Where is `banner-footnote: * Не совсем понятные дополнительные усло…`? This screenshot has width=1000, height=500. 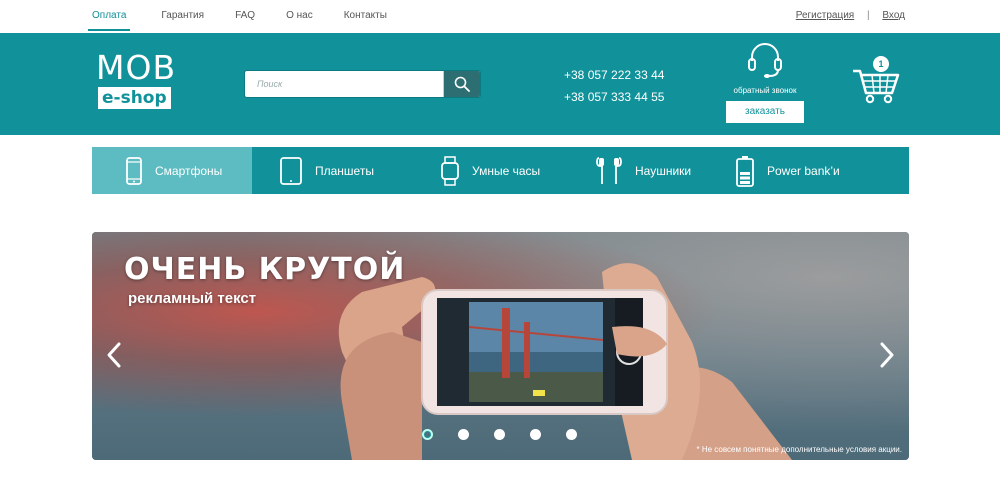 banner-footnote: * Не совсем понятные дополнительные усло… is located at coordinates (799, 449).